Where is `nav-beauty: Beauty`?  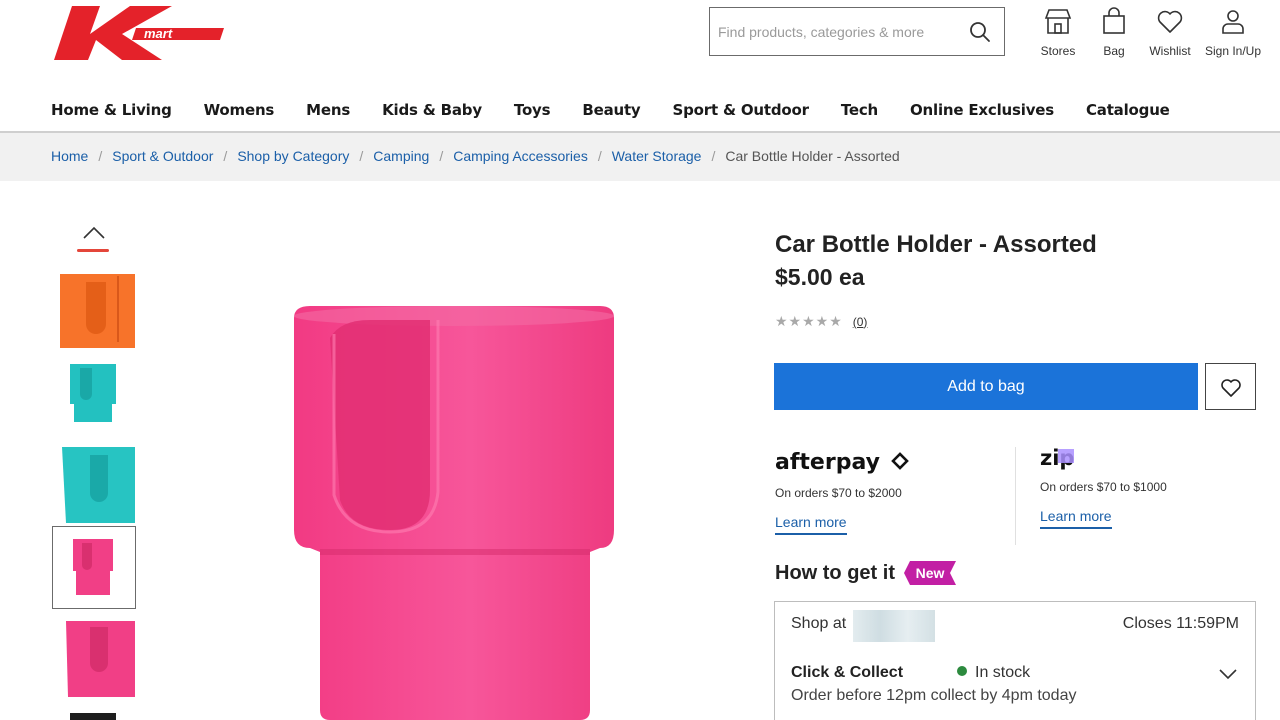 nav-beauty: Beauty is located at coordinates (611, 112).